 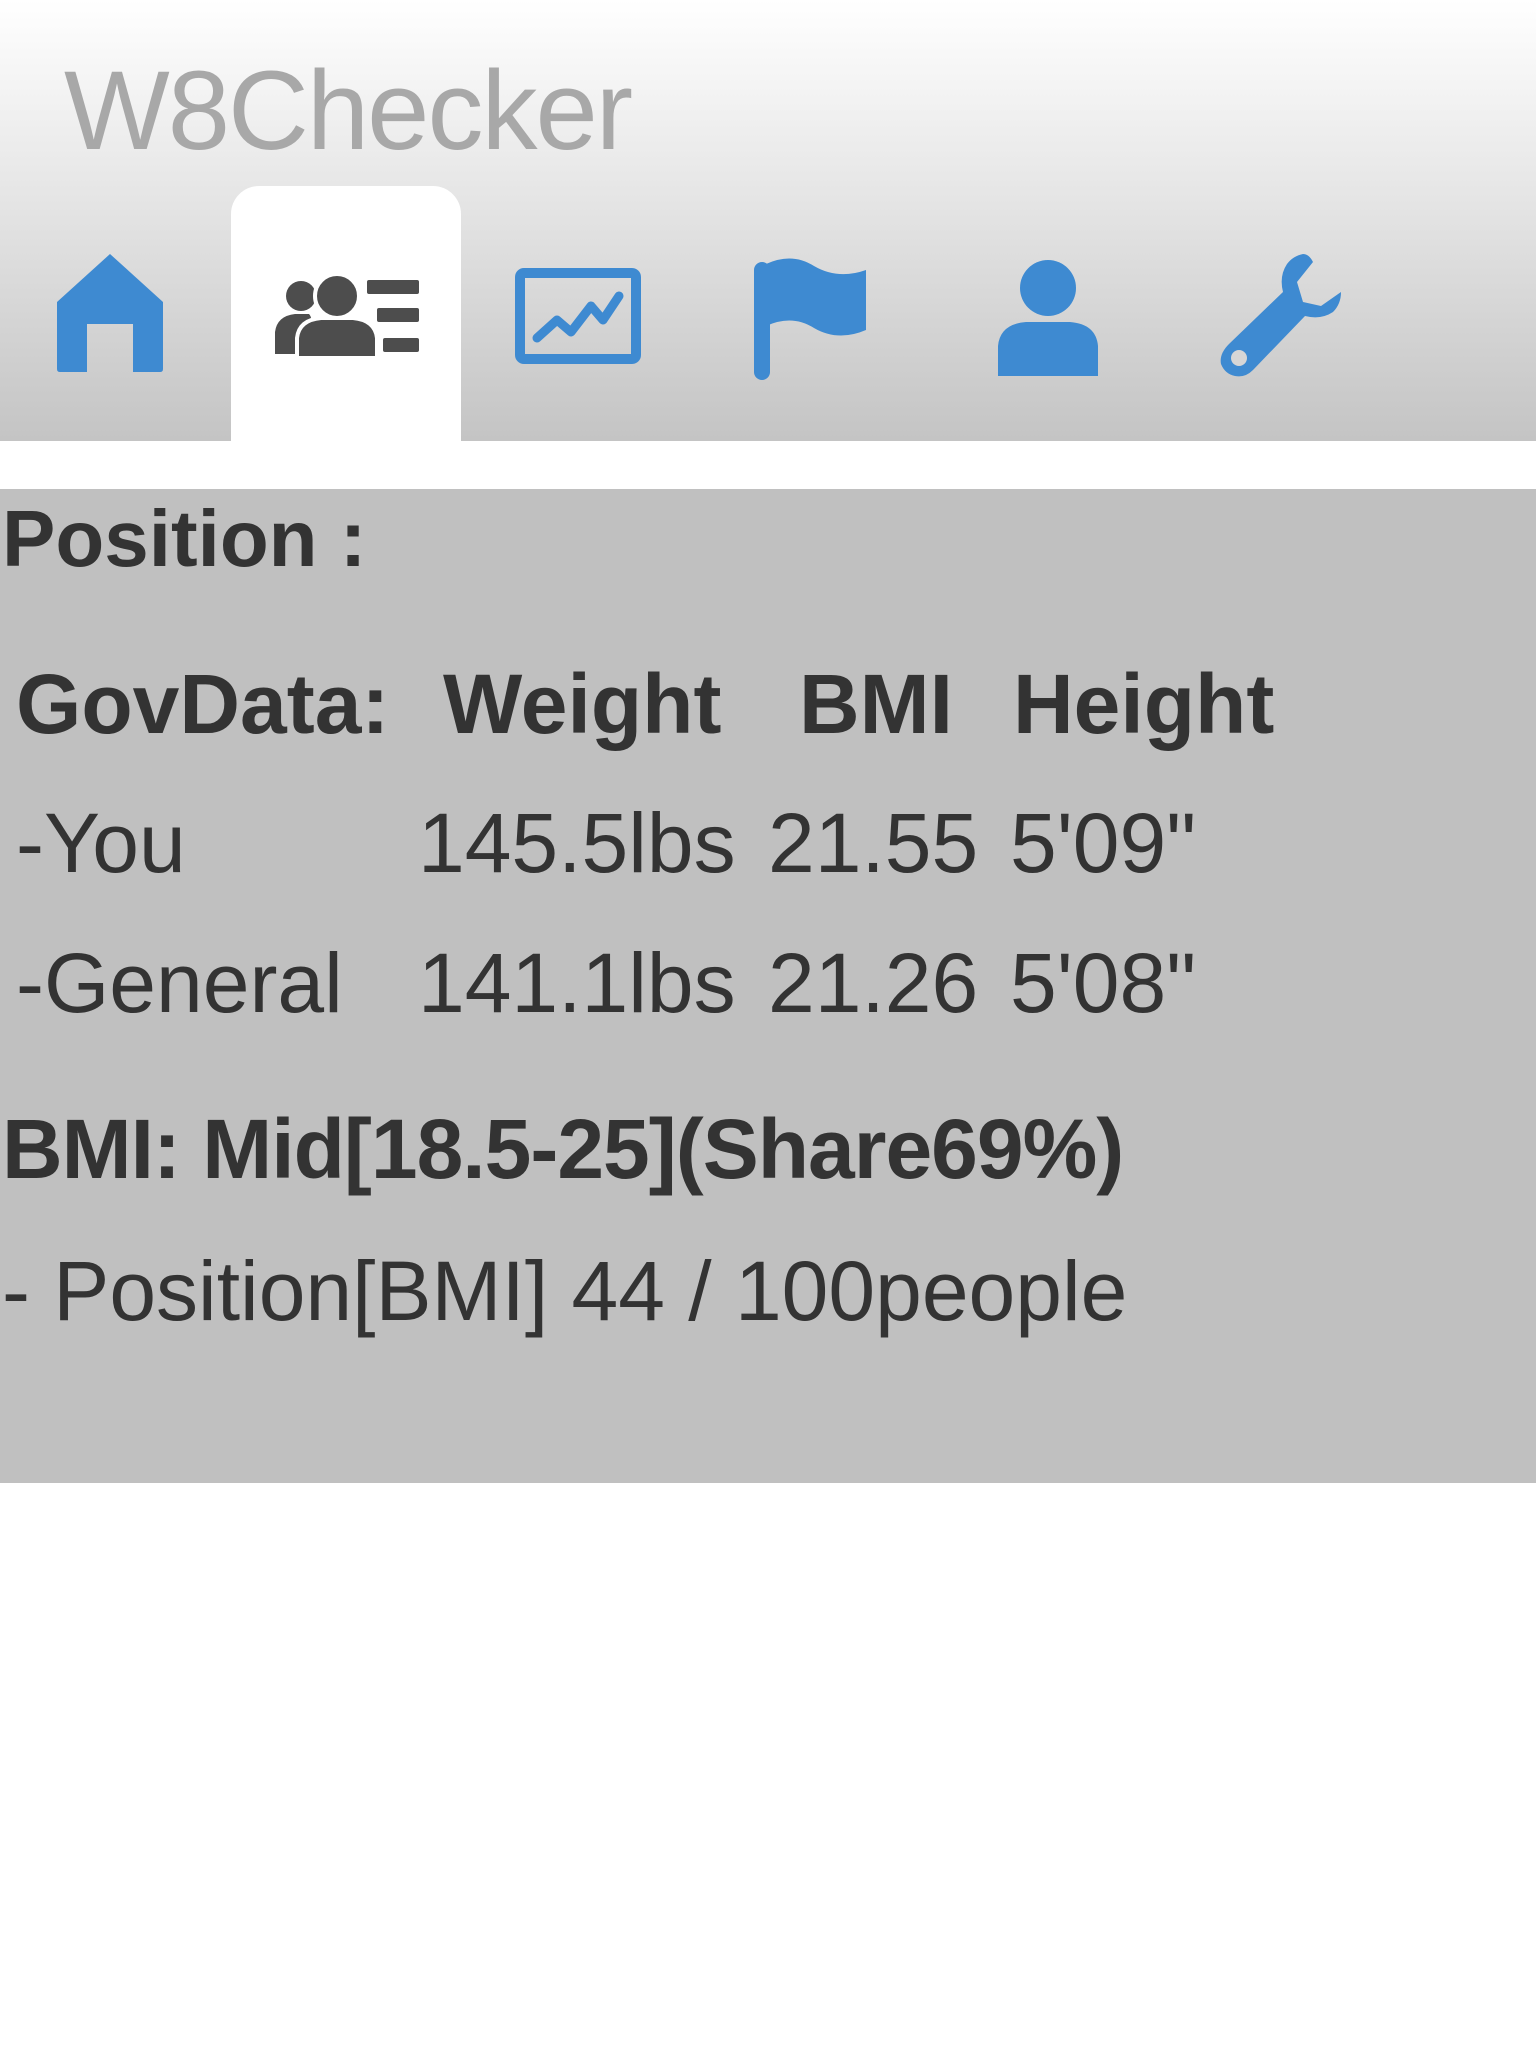 I want to click on tab-profile, so click(x=1048, y=313).